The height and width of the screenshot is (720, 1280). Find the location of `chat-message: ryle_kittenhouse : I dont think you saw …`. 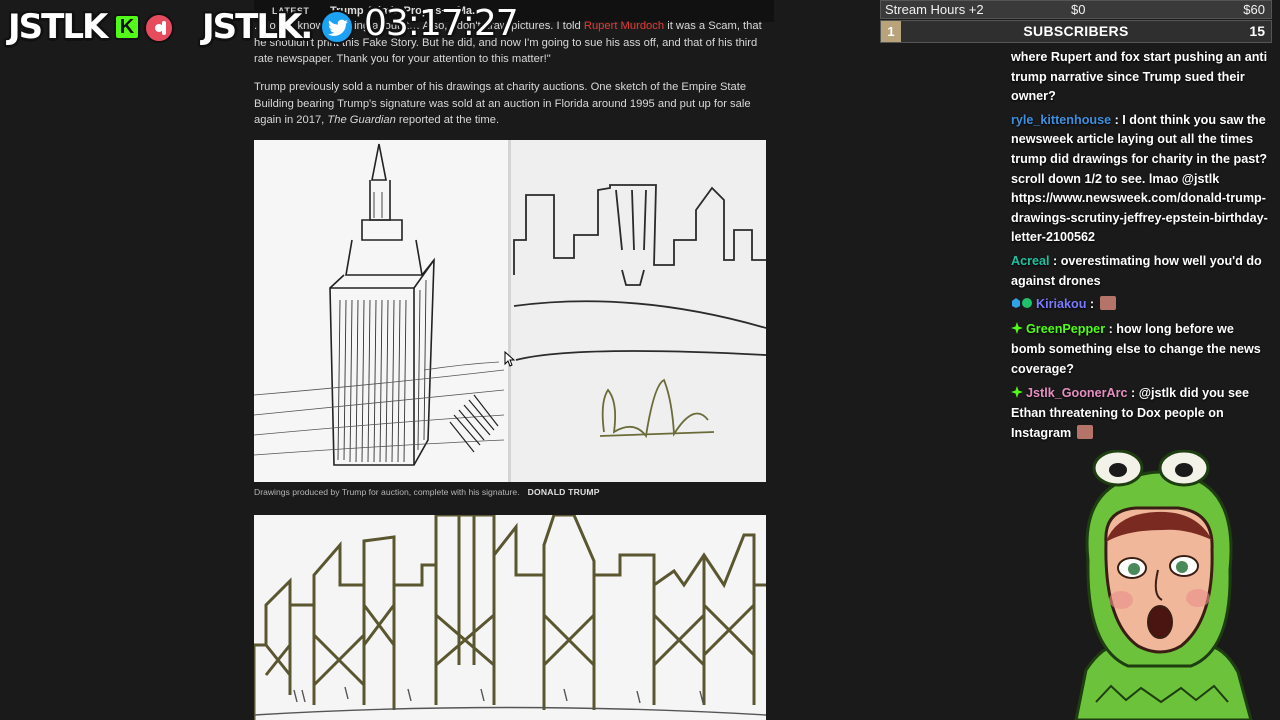

chat-message: ryle_kittenhouse : I dont think you saw … is located at coordinates (1139, 178).